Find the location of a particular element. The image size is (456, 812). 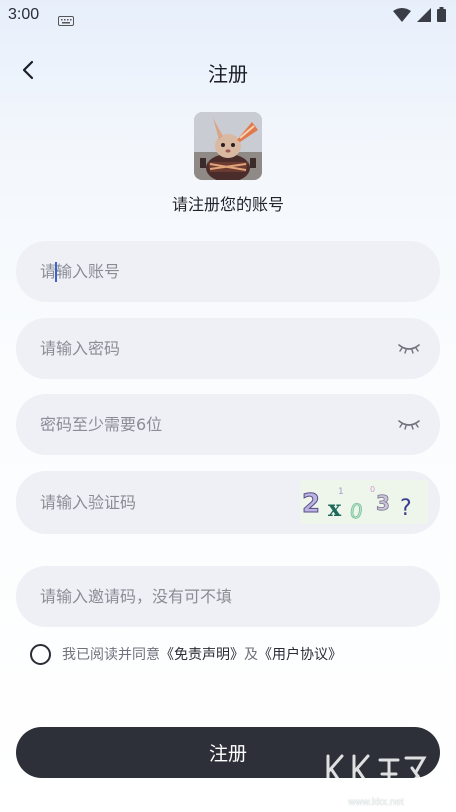

app-logo is located at coordinates (228, 146).